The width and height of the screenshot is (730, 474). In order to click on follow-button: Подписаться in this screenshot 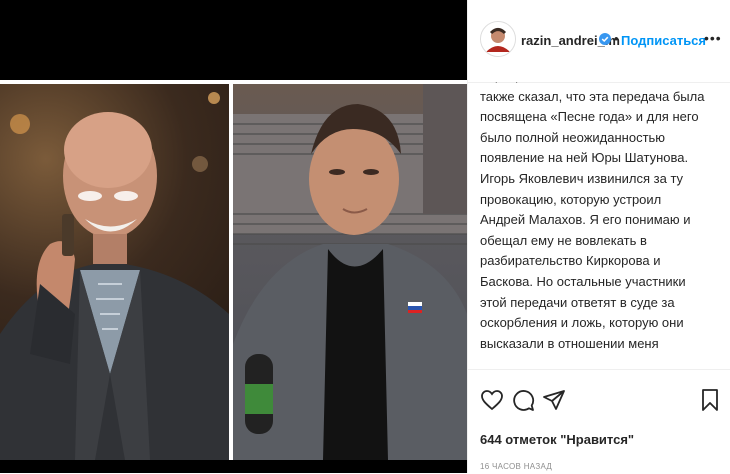, I will do `click(663, 40)`.